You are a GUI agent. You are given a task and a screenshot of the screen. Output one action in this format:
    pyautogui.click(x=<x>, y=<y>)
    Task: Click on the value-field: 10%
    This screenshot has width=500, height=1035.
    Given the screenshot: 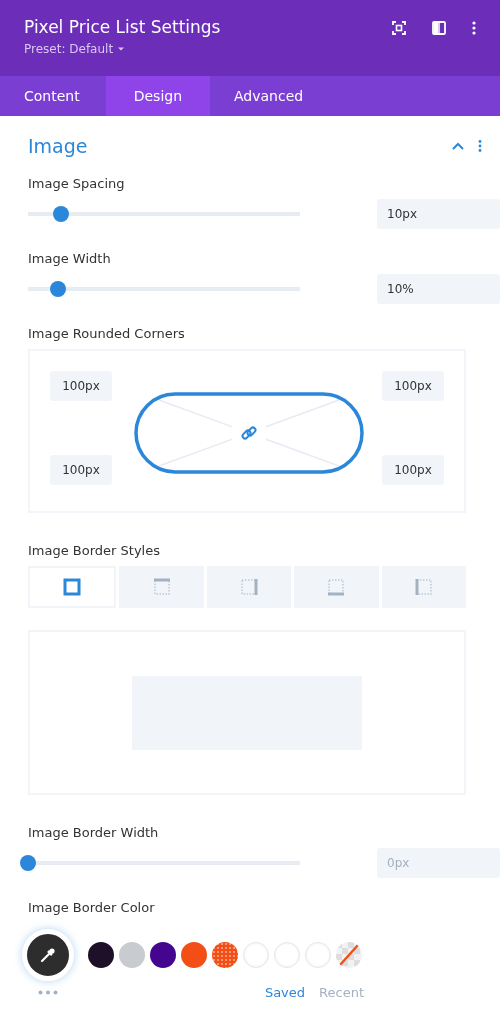 What is the action you would take?
    pyautogui.click(x=438, y=289)
    